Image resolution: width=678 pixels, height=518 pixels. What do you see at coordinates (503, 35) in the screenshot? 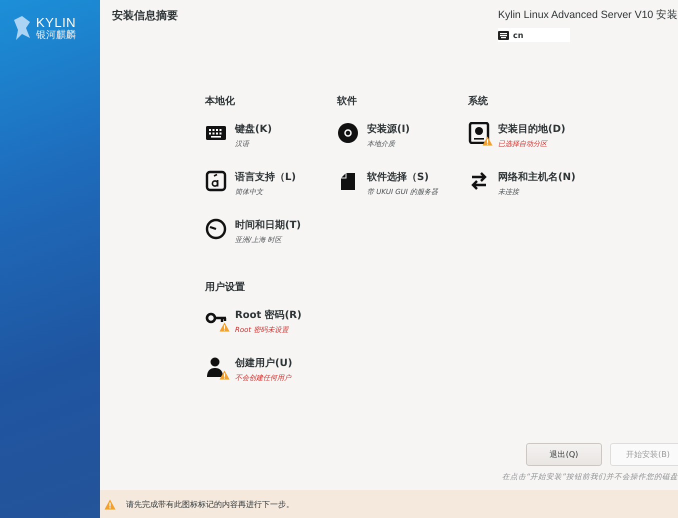
I see `keyboard-icon` at bounding box center [503, 35].